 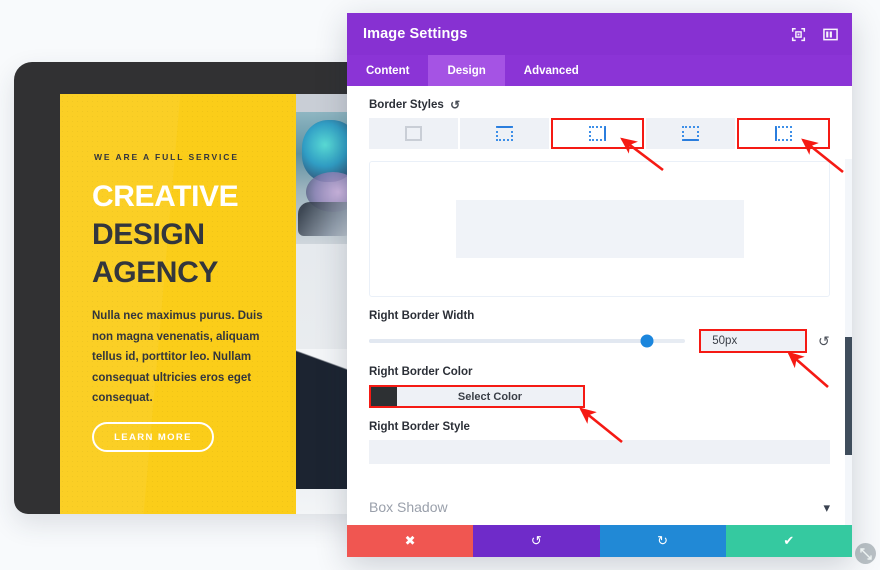 What do you see at coordinates (814, 34) in the screenshot?
I see `modal-header-actions` at bounding box center [814, 34].